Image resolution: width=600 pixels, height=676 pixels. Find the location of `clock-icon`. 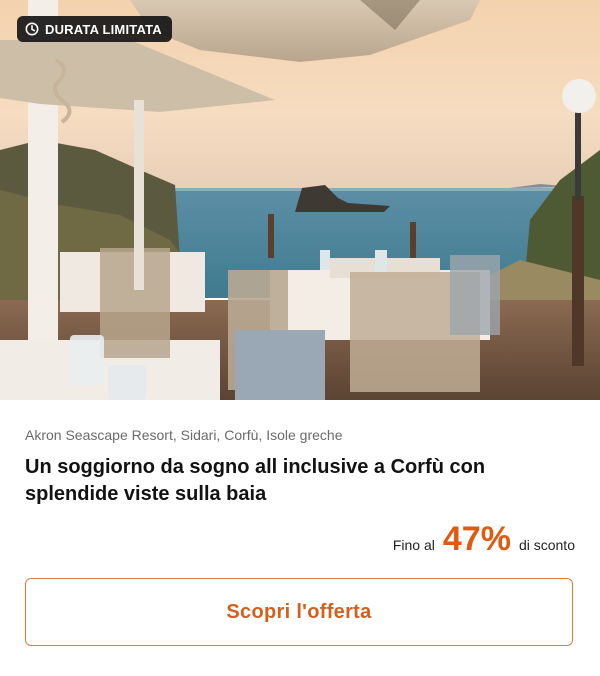

clock-icon is located at coordinates (32, 29).